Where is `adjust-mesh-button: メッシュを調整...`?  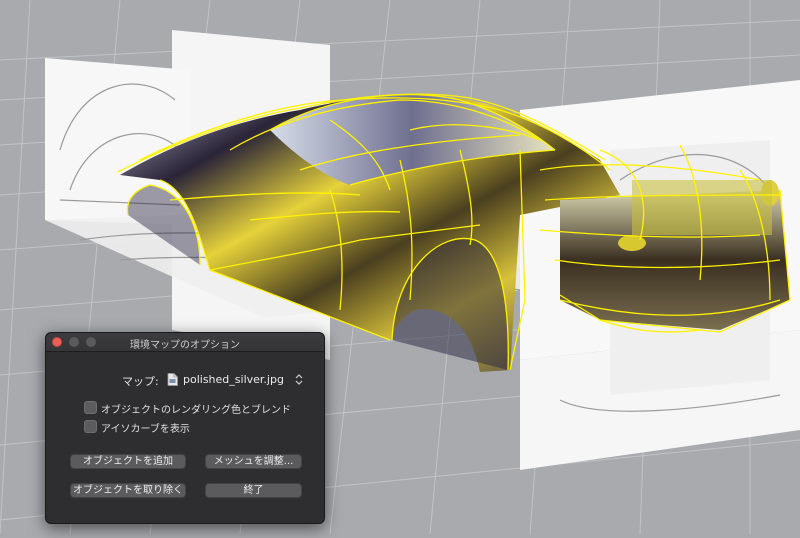
adjust-mesh-button: メッシュを調整... is located at coordinates (253, 461).